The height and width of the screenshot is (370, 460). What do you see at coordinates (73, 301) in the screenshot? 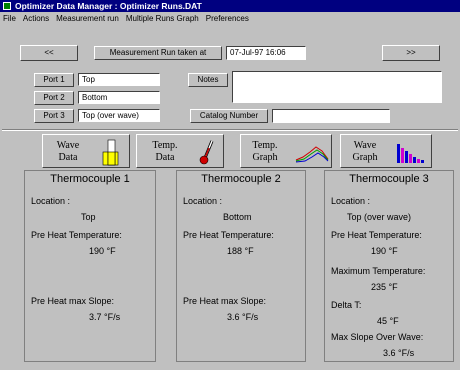
I see `tc1-slope-label: Pre Heat max Slope:` at bounding box center [73, 301].